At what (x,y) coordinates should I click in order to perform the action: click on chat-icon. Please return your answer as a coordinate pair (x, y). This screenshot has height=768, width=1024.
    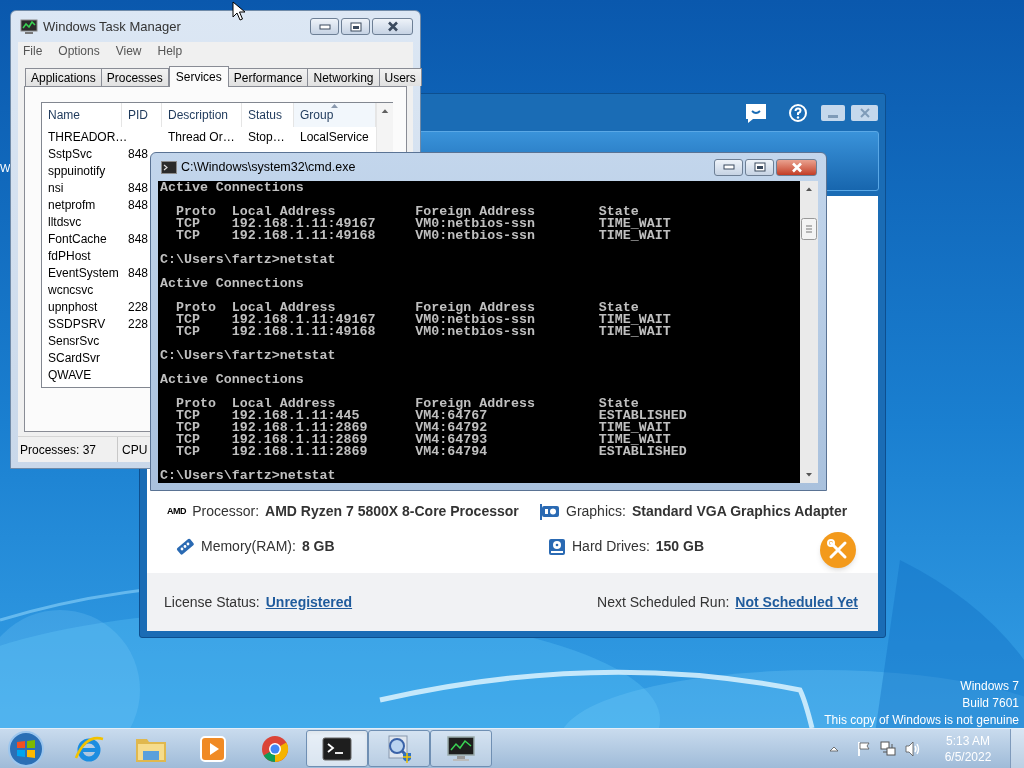
    Looking at the image, I should click on (756, 112).